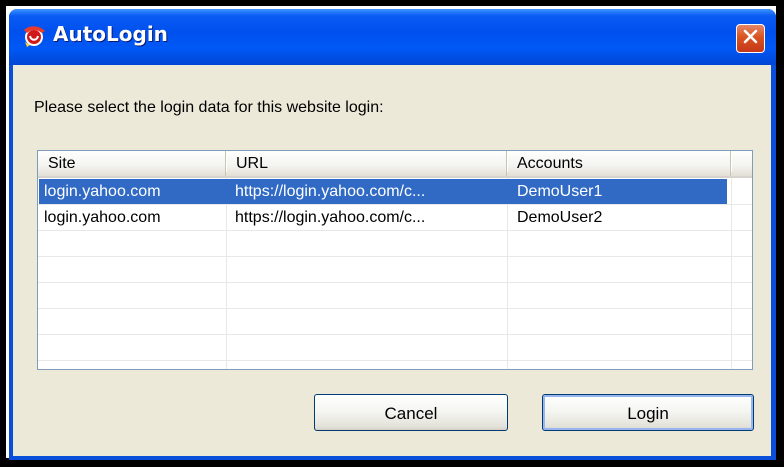  Describe the element at coordinates (392, 37) in the screenshot. I see `title-bar: AutoLogin` at that location.